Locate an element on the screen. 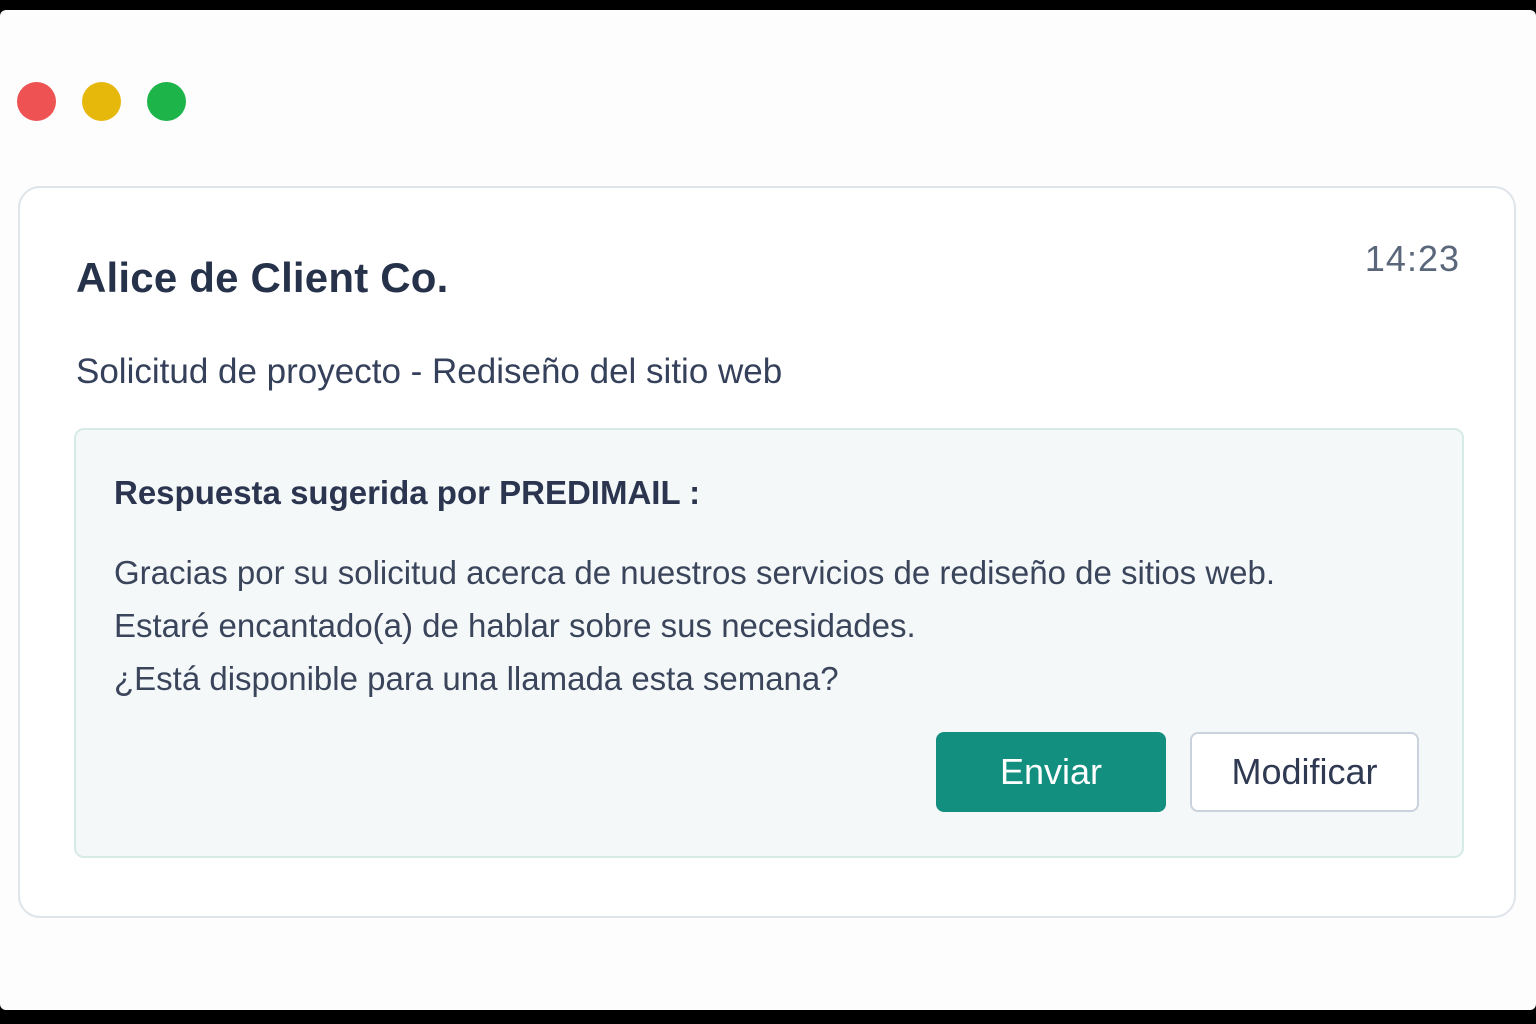 This screenshot has height=1024, width=1536. window-controls is located at coordinates (101, 101).